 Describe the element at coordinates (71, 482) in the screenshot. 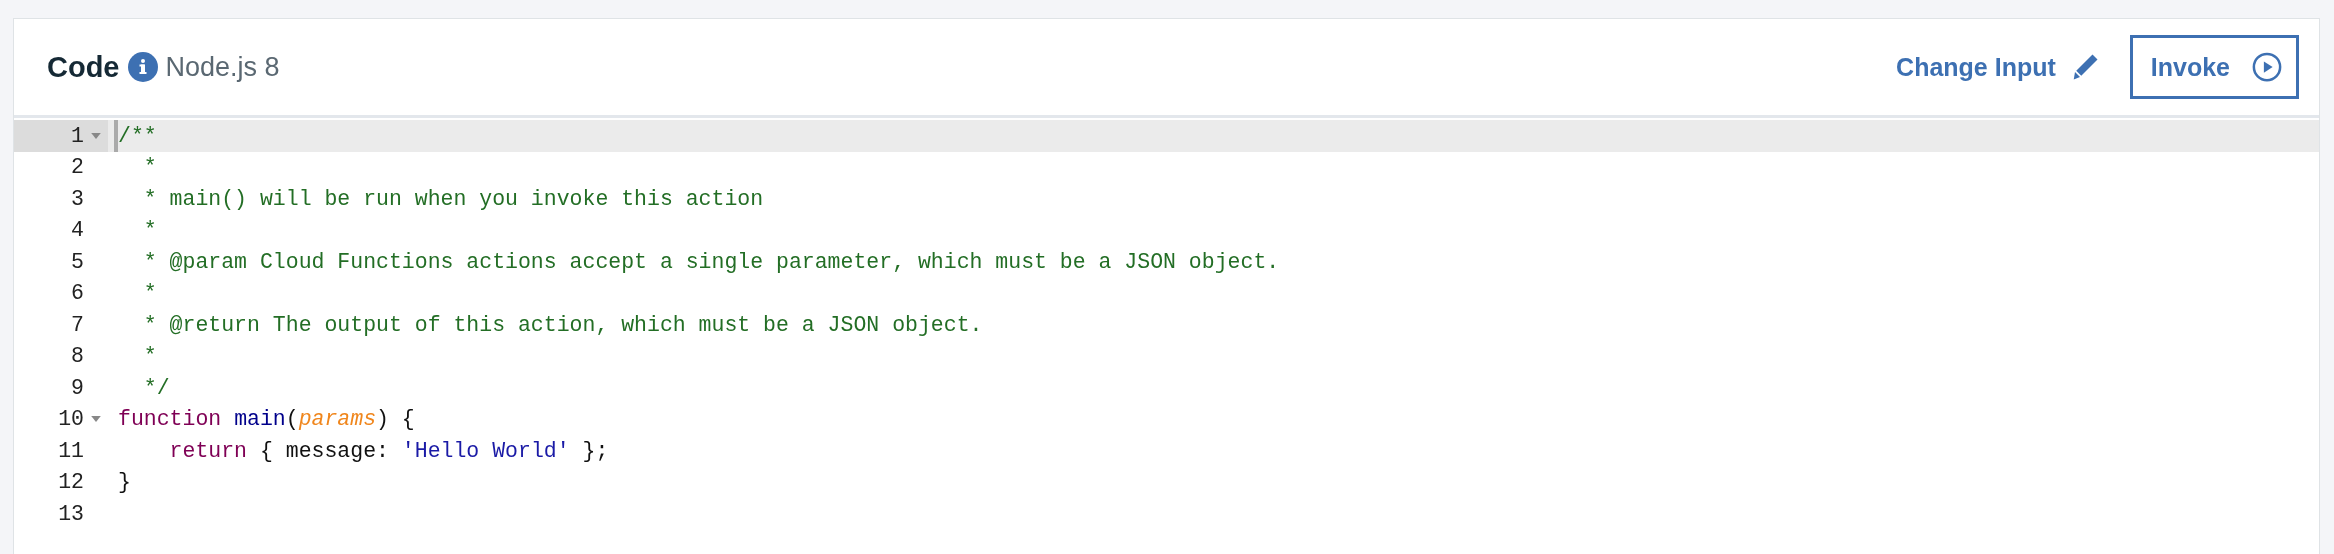

I see `line-number: 12` at that location.